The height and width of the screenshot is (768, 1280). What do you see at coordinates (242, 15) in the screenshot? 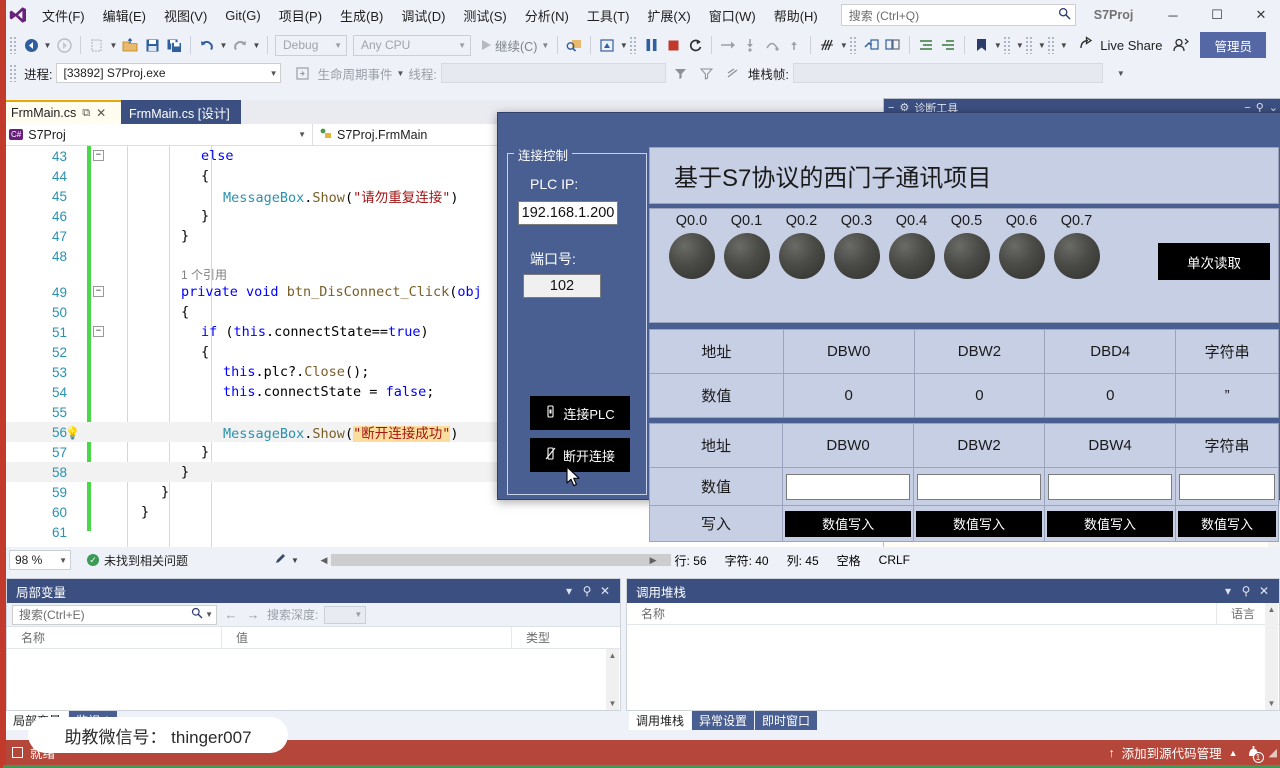
I see `menu-item-git: Git(G)` at bounding box center [242, 15].